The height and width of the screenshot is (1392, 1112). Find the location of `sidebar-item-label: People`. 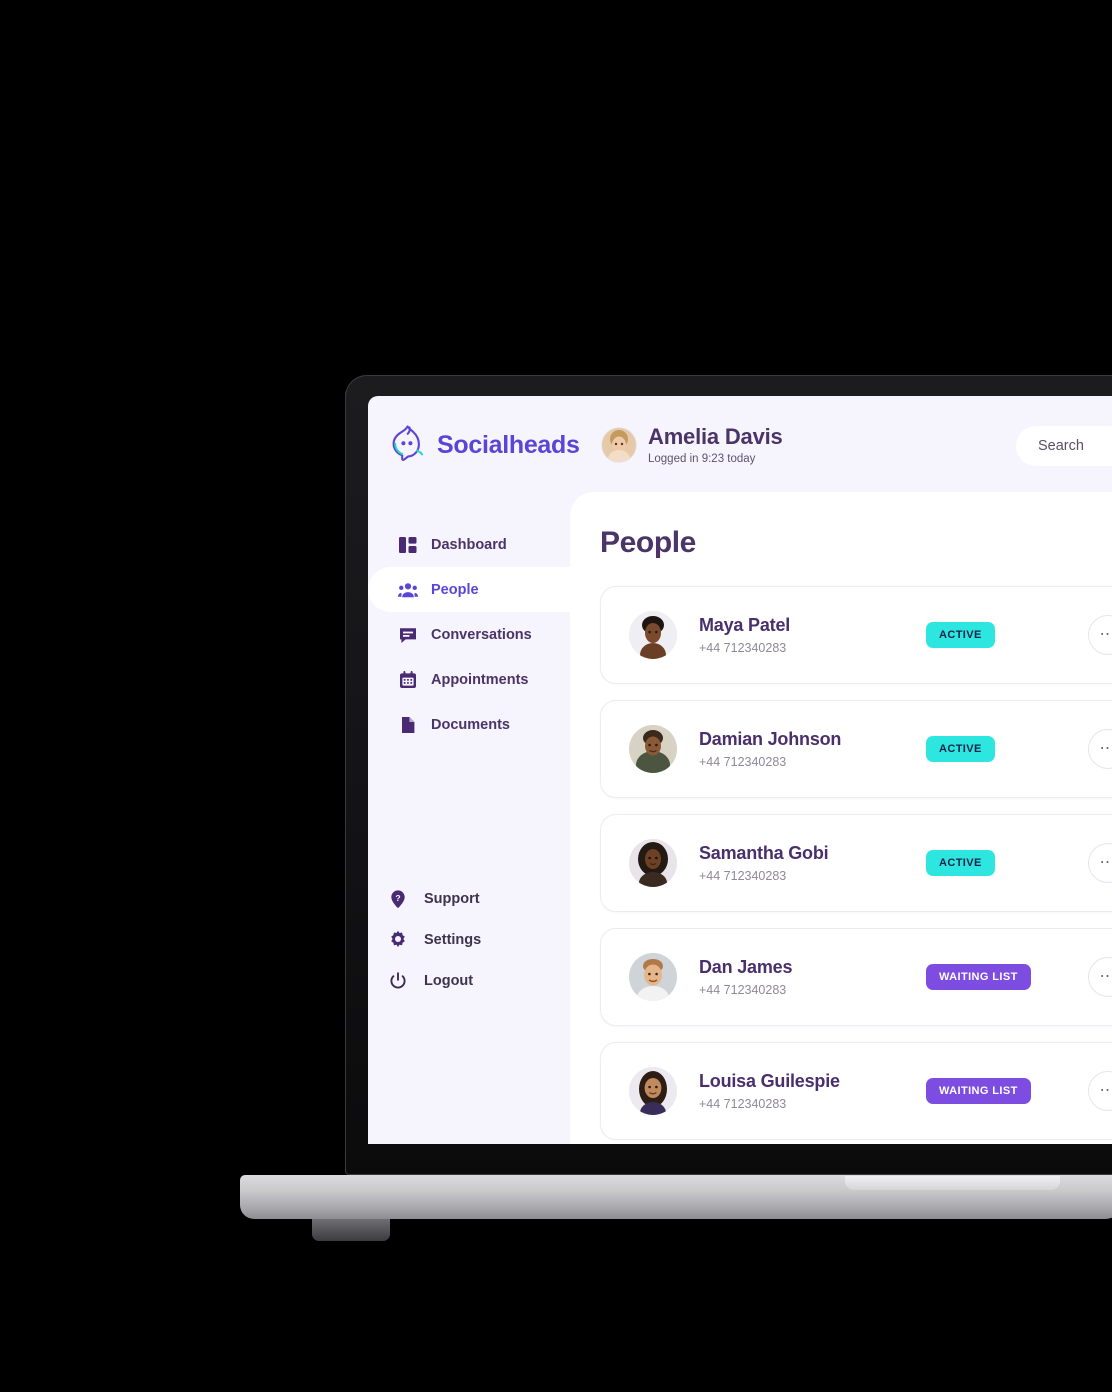

sidebar-item-label: People is located at coordinates (455, 589).